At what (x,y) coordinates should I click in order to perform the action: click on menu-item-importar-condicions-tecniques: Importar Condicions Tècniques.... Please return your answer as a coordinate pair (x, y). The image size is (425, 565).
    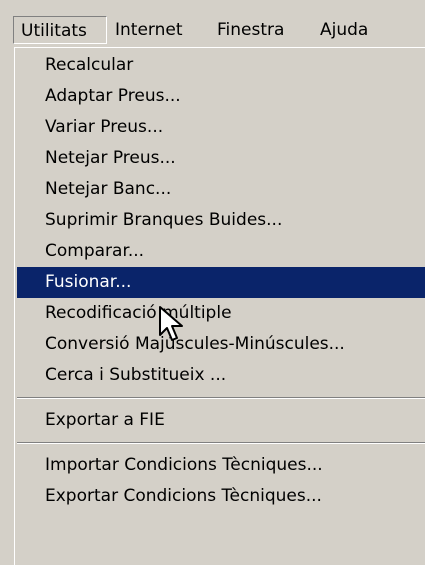
    Looking at the image, I should click on (221, 465).